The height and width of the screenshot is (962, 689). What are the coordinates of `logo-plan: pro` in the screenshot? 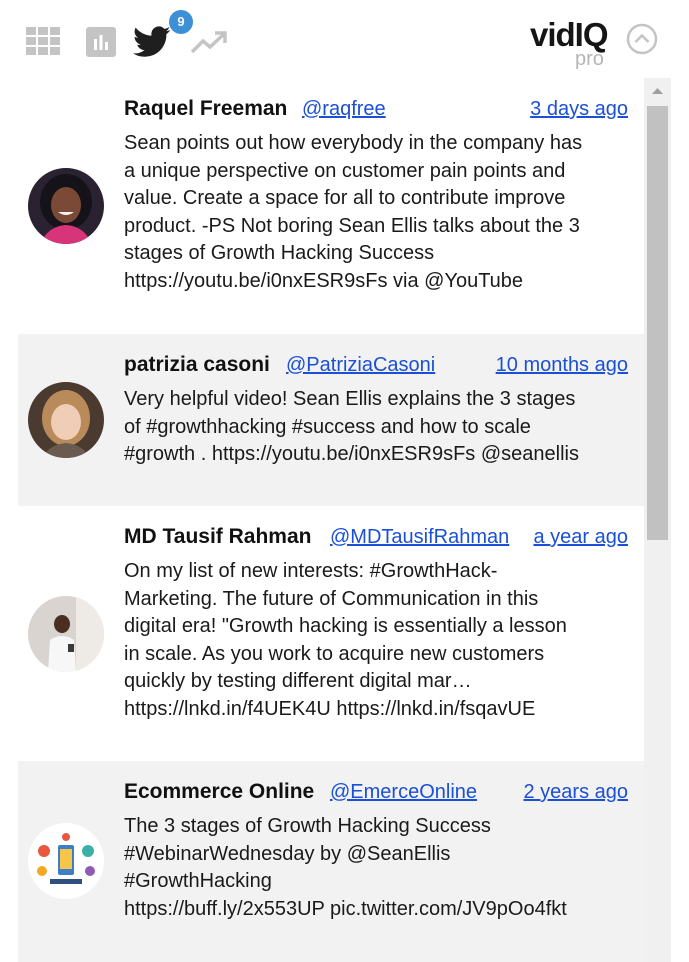 It's located at (589, 59).